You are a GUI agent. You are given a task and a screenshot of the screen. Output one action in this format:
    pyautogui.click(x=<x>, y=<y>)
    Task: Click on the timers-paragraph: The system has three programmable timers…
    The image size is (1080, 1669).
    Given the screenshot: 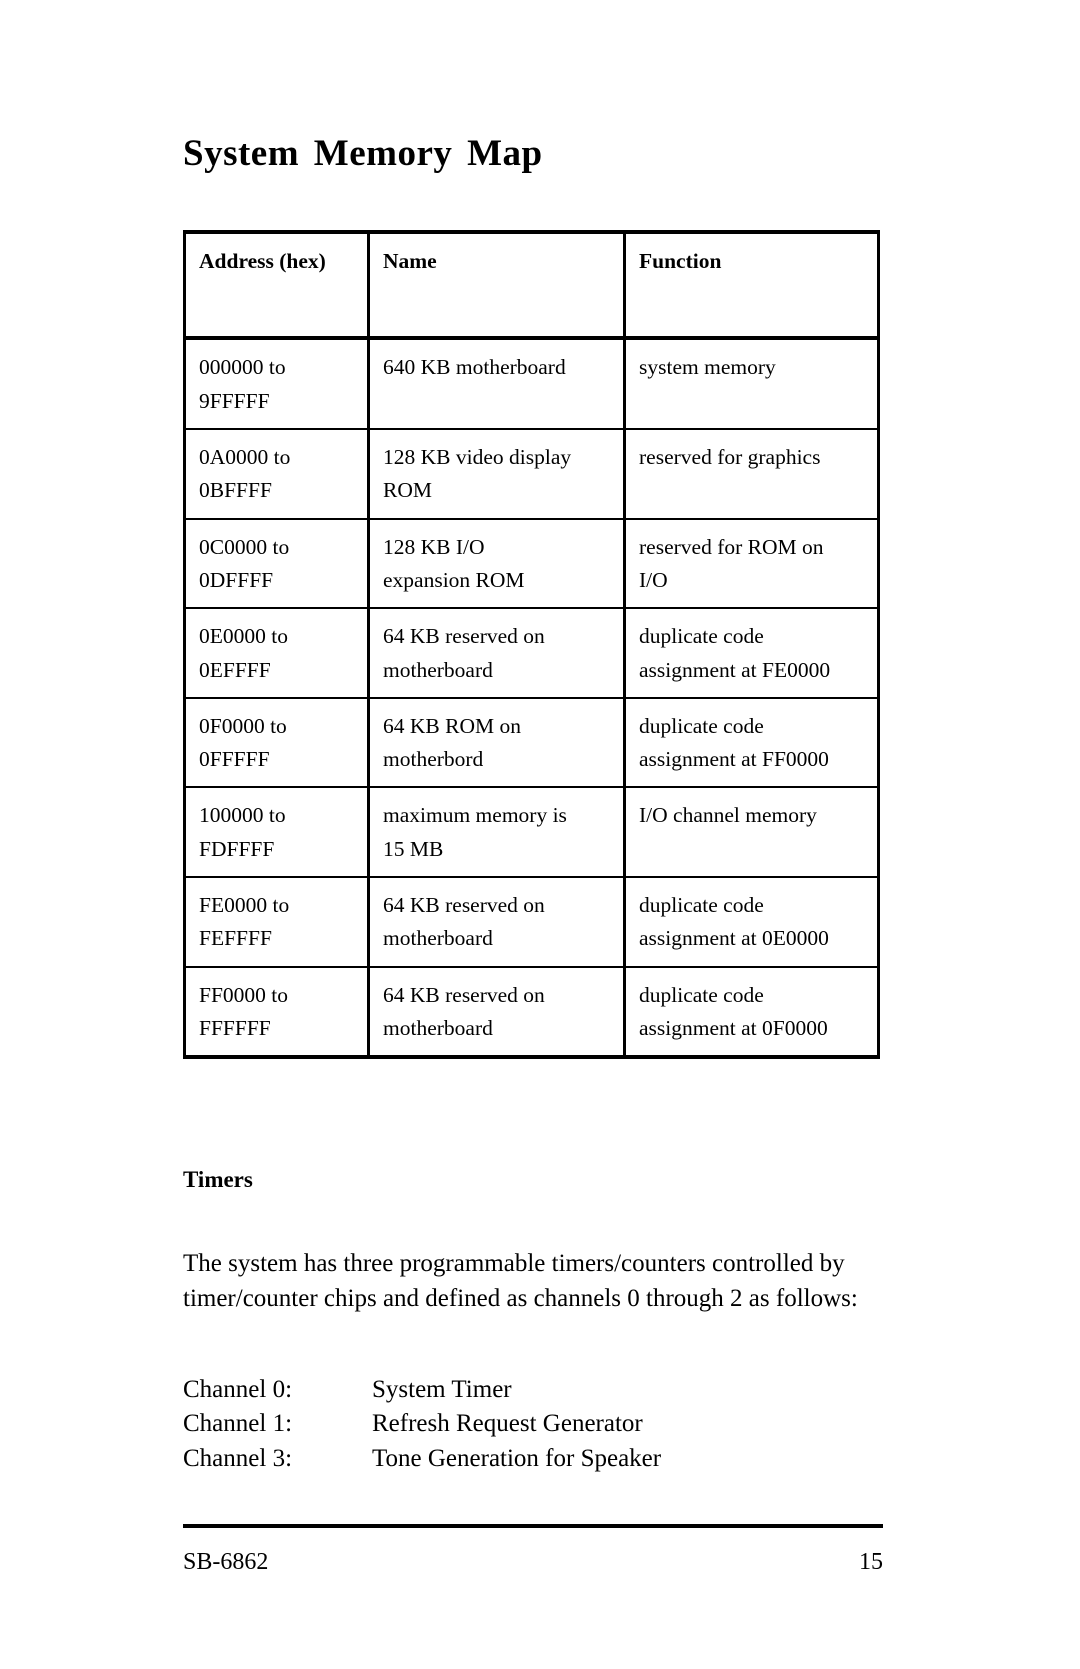 What is the action you would take?
    pyautogui.click(x=520, y=1281)
    